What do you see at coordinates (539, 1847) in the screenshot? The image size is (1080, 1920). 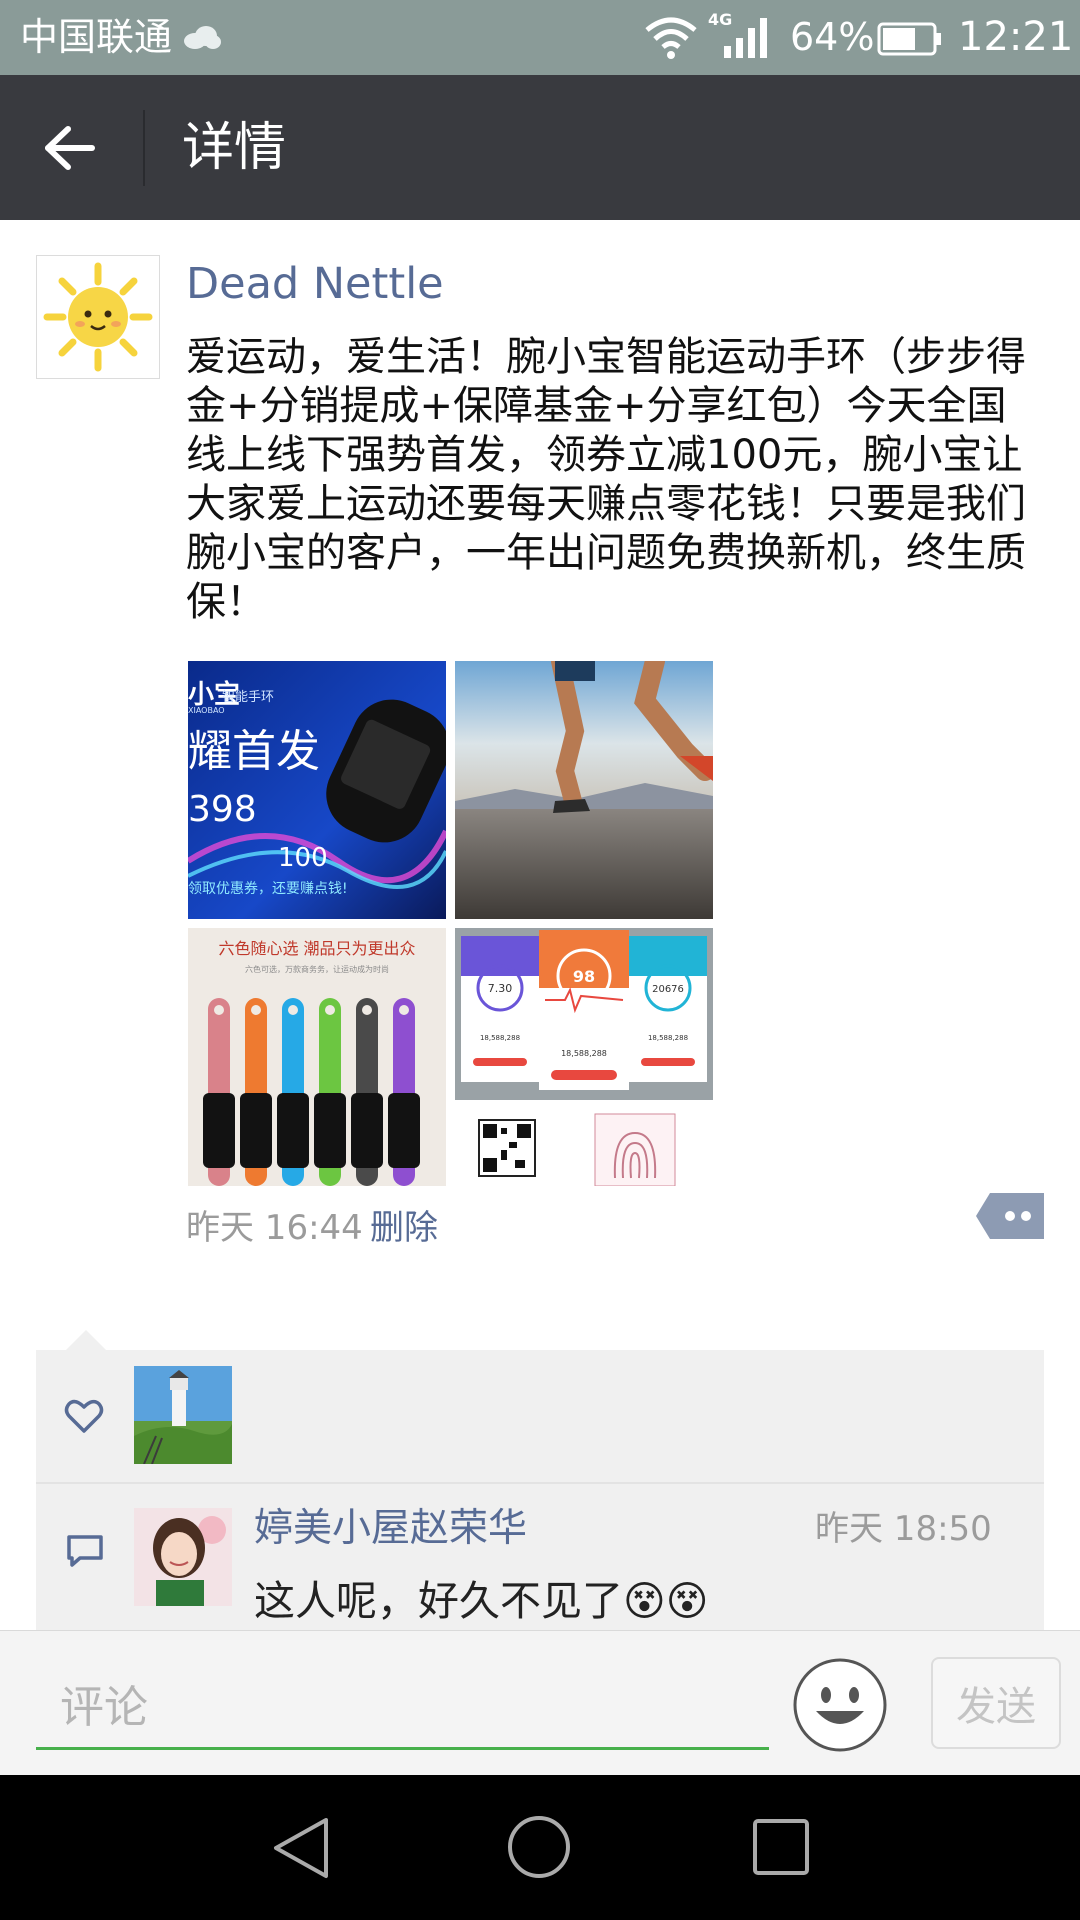 I see `nav-home-icon` at bounding box center [539, 1847].